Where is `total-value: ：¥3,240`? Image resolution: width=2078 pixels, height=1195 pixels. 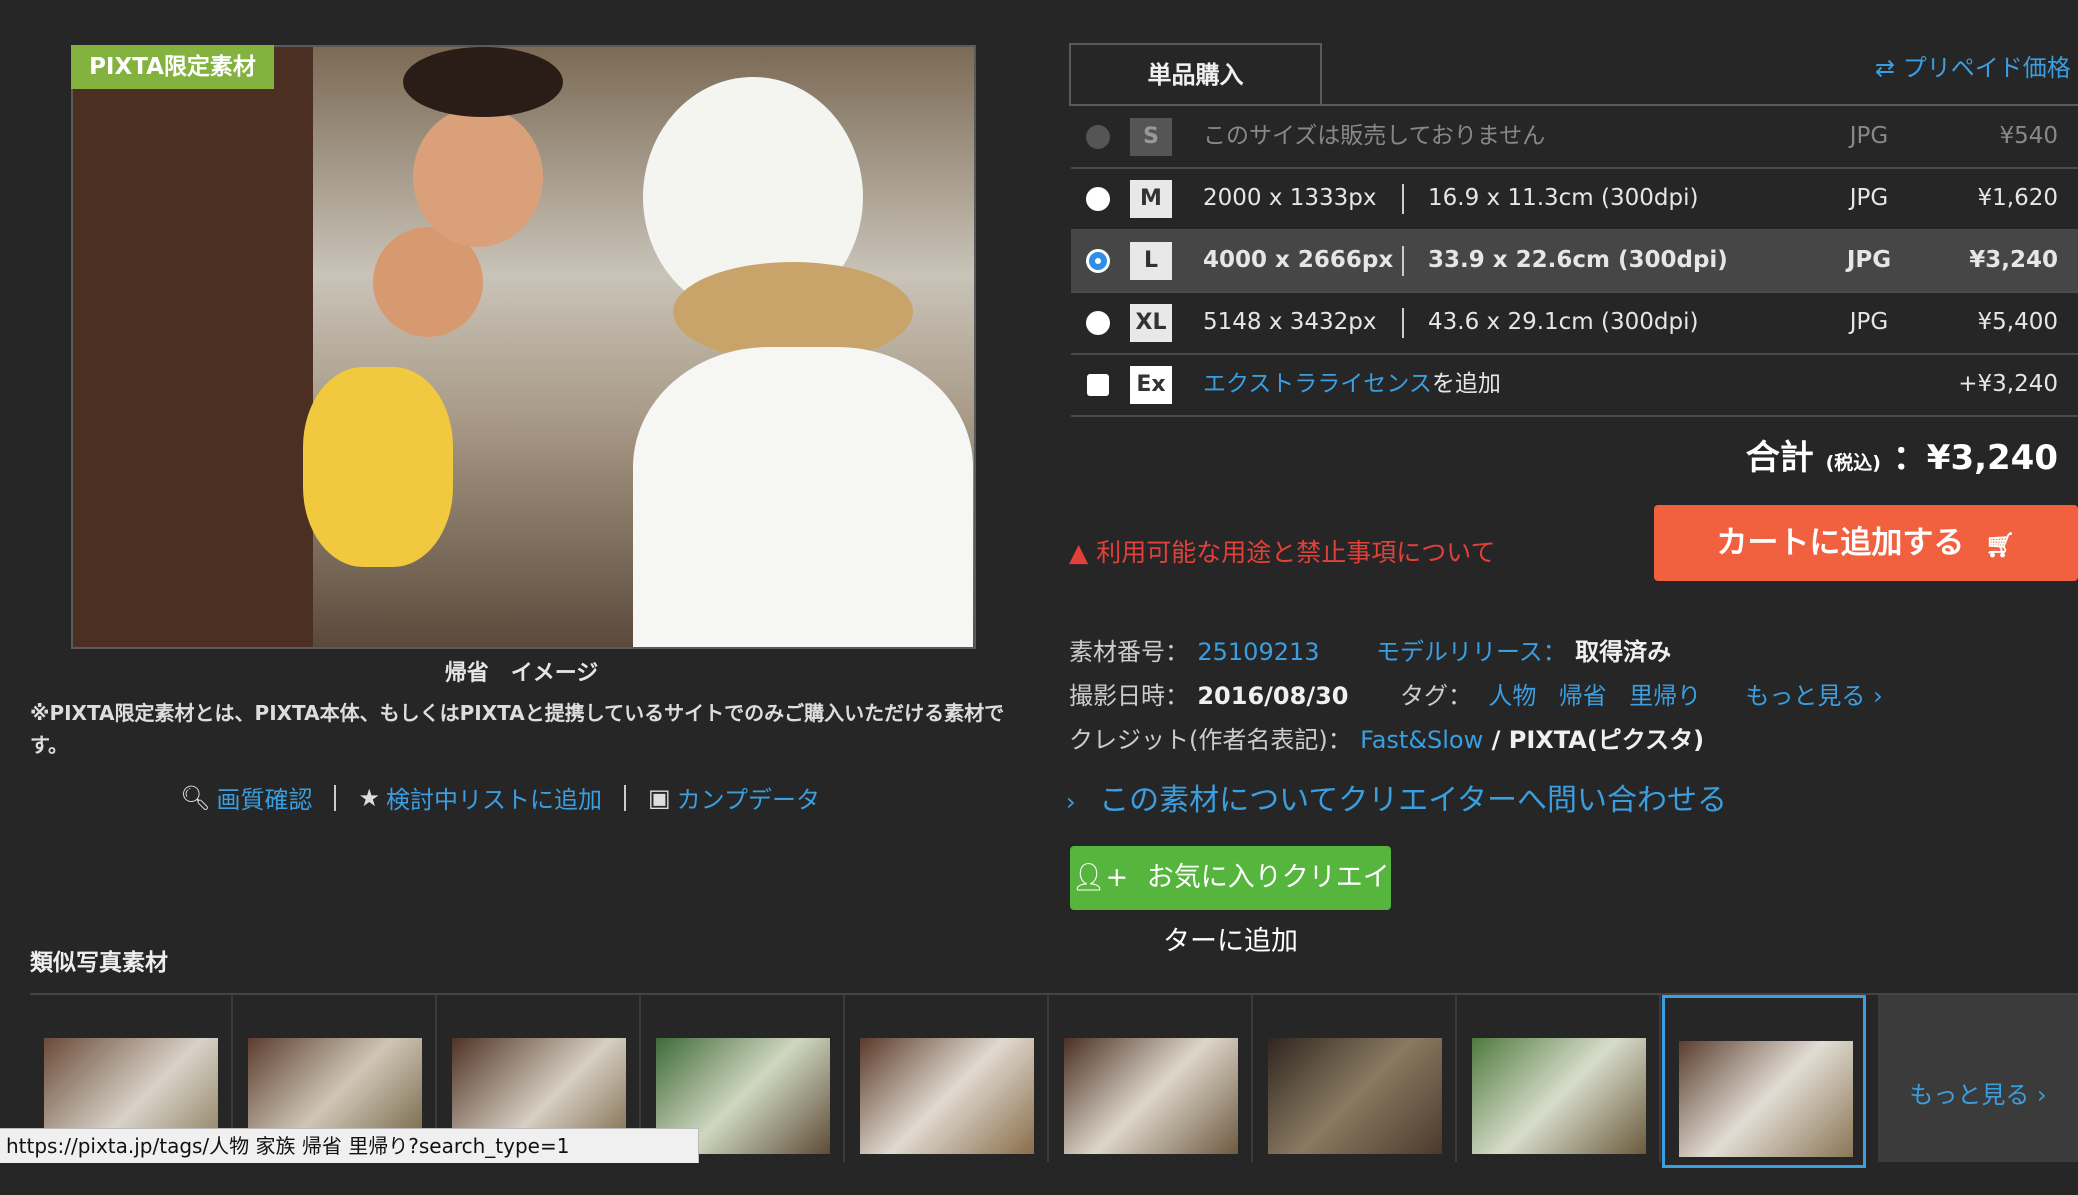
total-value: ：¥3,240 is located at coordinates (1975, 458).